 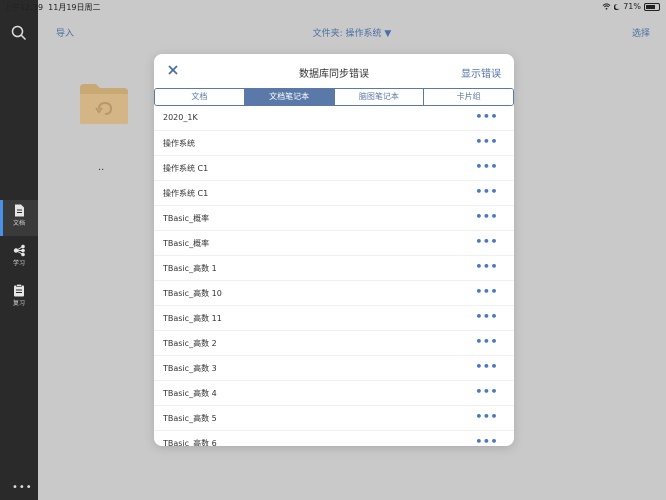 What do you see at coordinates (190, 442) in the screenshot?
I see `list-item-label: TBasic_高数 6` at bounding box center [190, 442].